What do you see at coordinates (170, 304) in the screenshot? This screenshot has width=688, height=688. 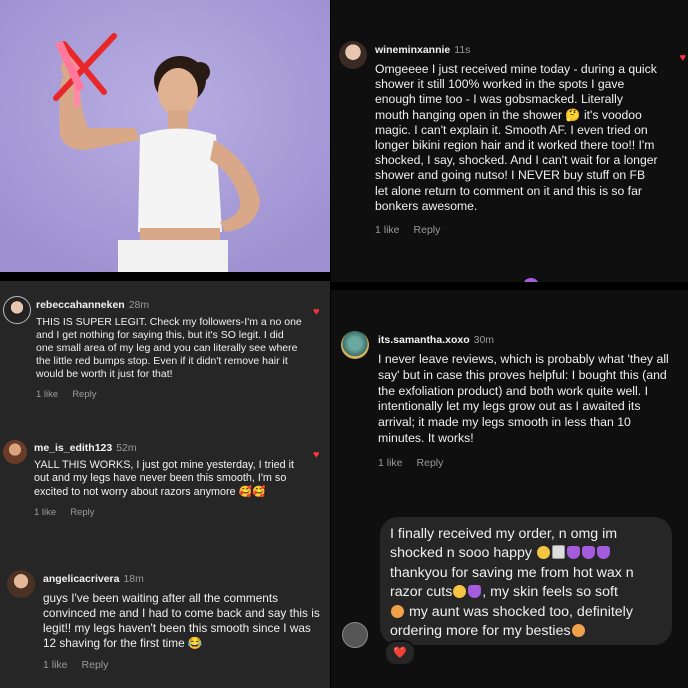 I see `comment-header: rebeccahanneken 28m` at bounding box center [170, 304].